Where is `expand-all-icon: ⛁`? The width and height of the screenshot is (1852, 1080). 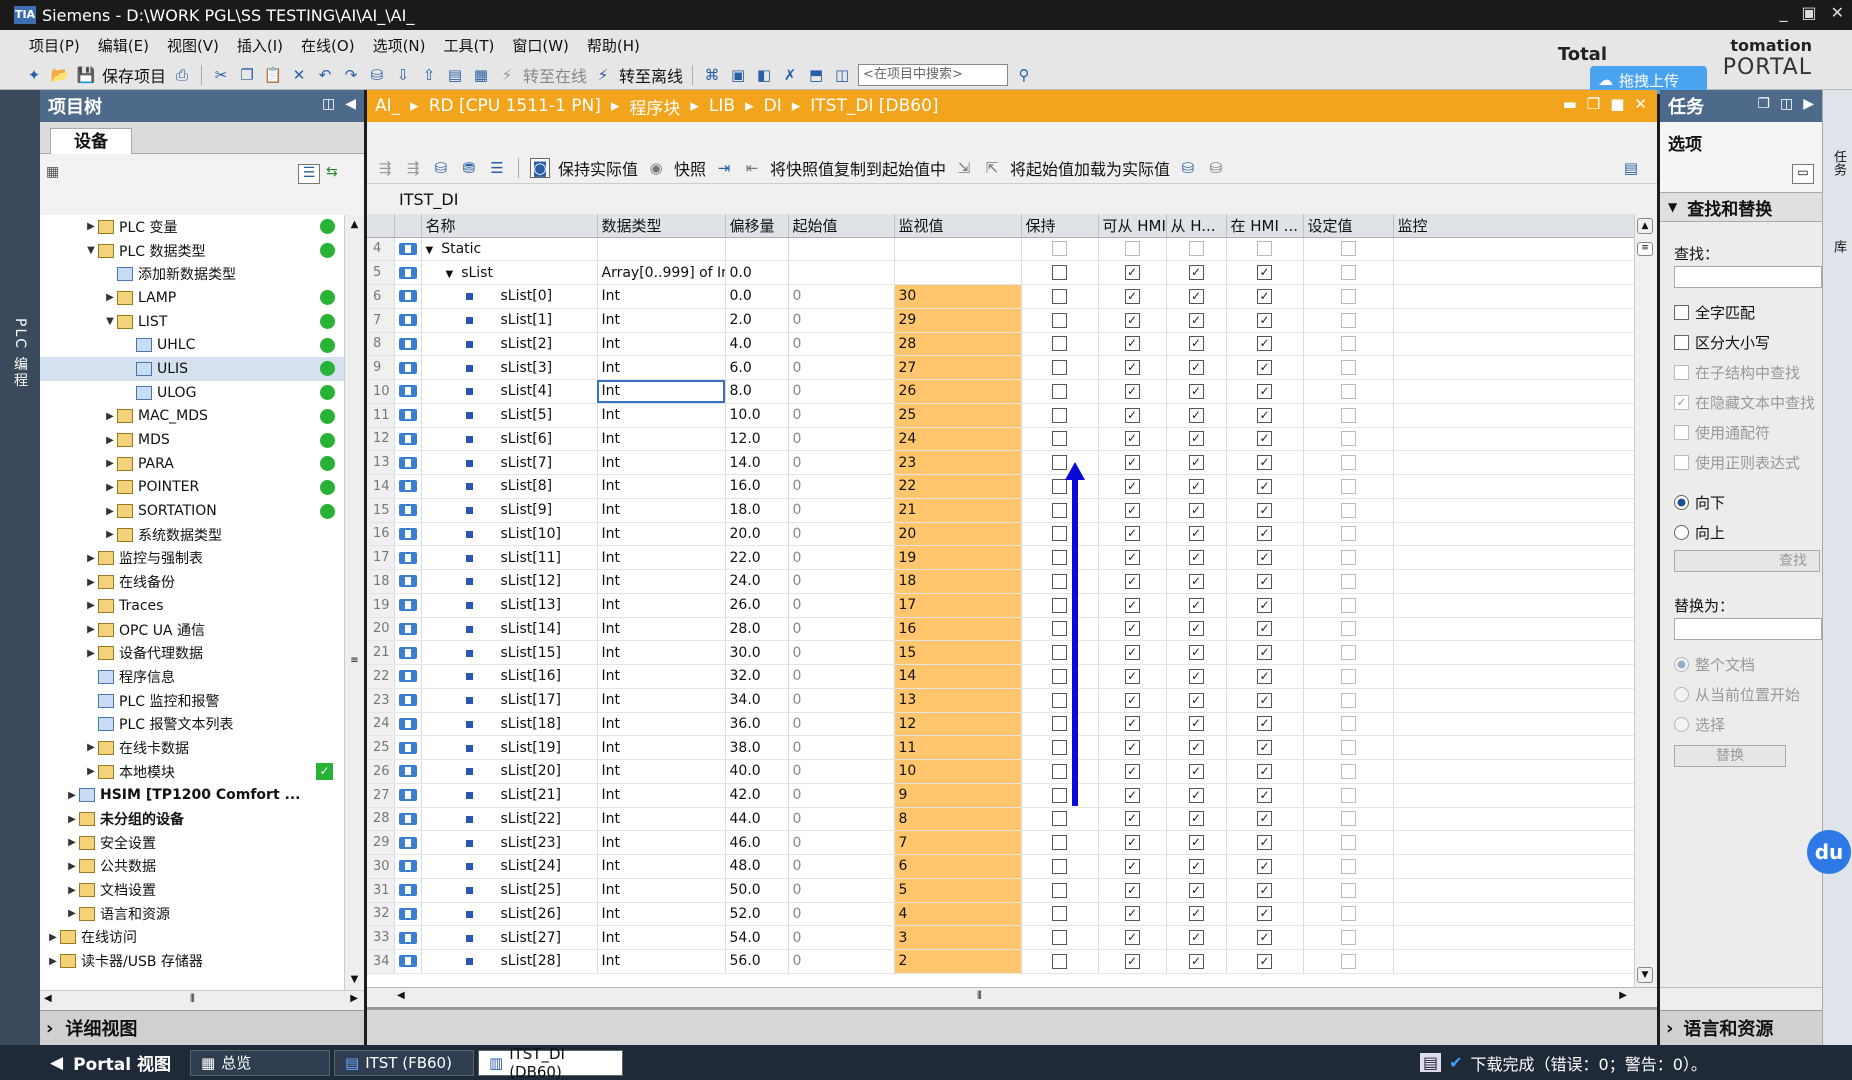
expand-all-icon: ⛁ is located at coordinates (441, 168).